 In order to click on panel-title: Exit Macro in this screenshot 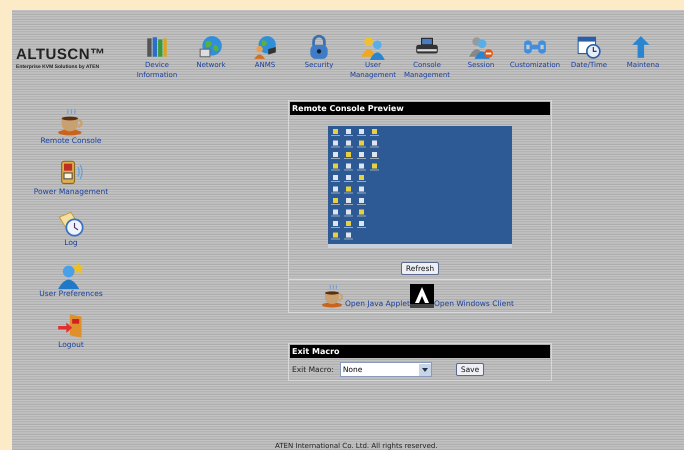, I will do `click(420, 351)`.